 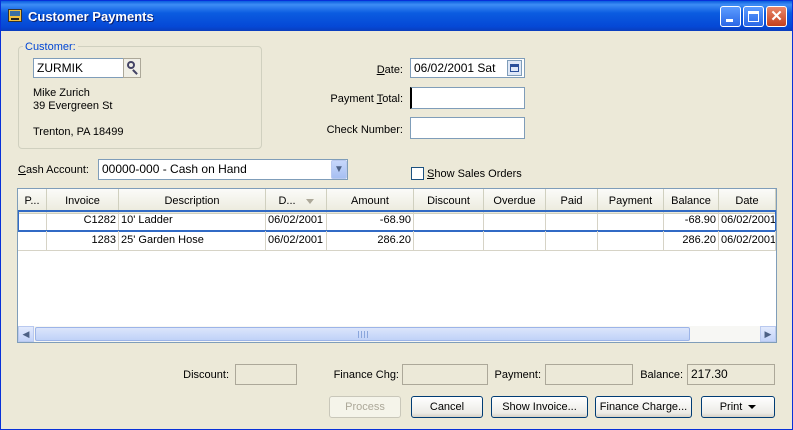 I want to click on cell-invoice: 1283, so click(x=83, y=241).